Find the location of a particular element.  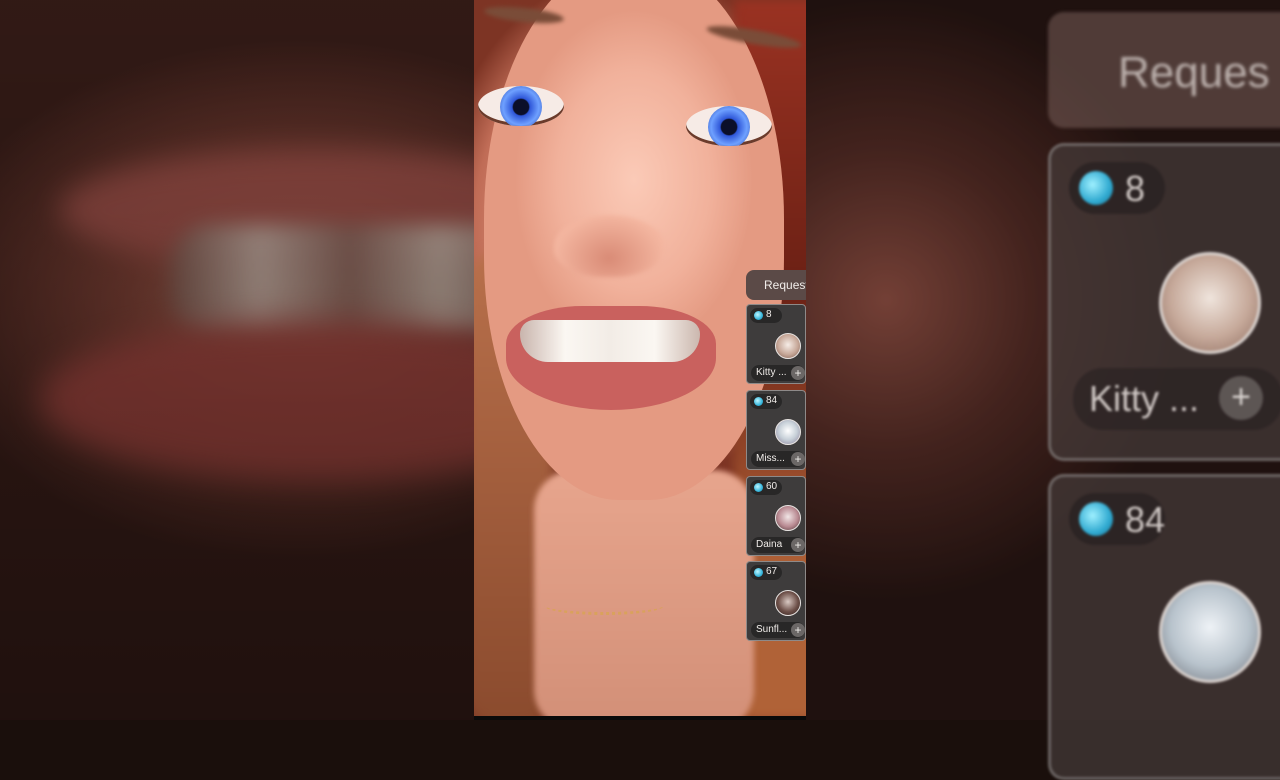

request-tab: Request is located at coordinates (776, 285).